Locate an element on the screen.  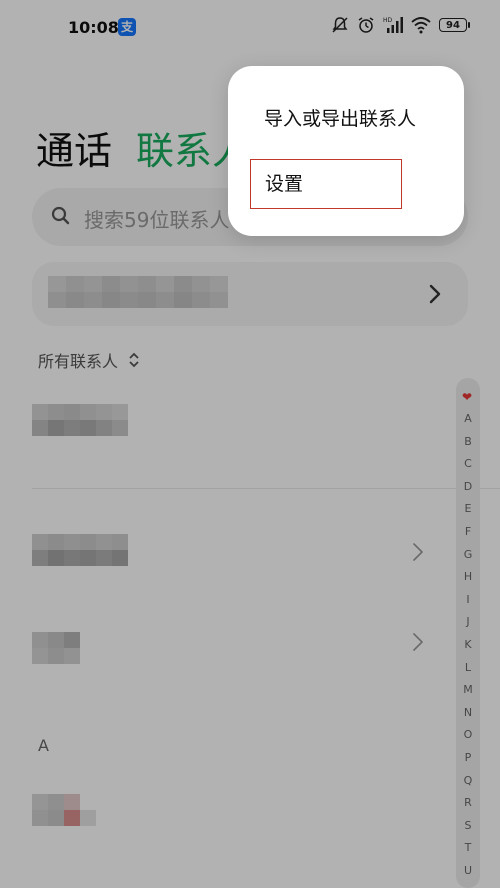
overflow-menu: 导入或导出联系人 设置 is located at coordinates (346, 151).